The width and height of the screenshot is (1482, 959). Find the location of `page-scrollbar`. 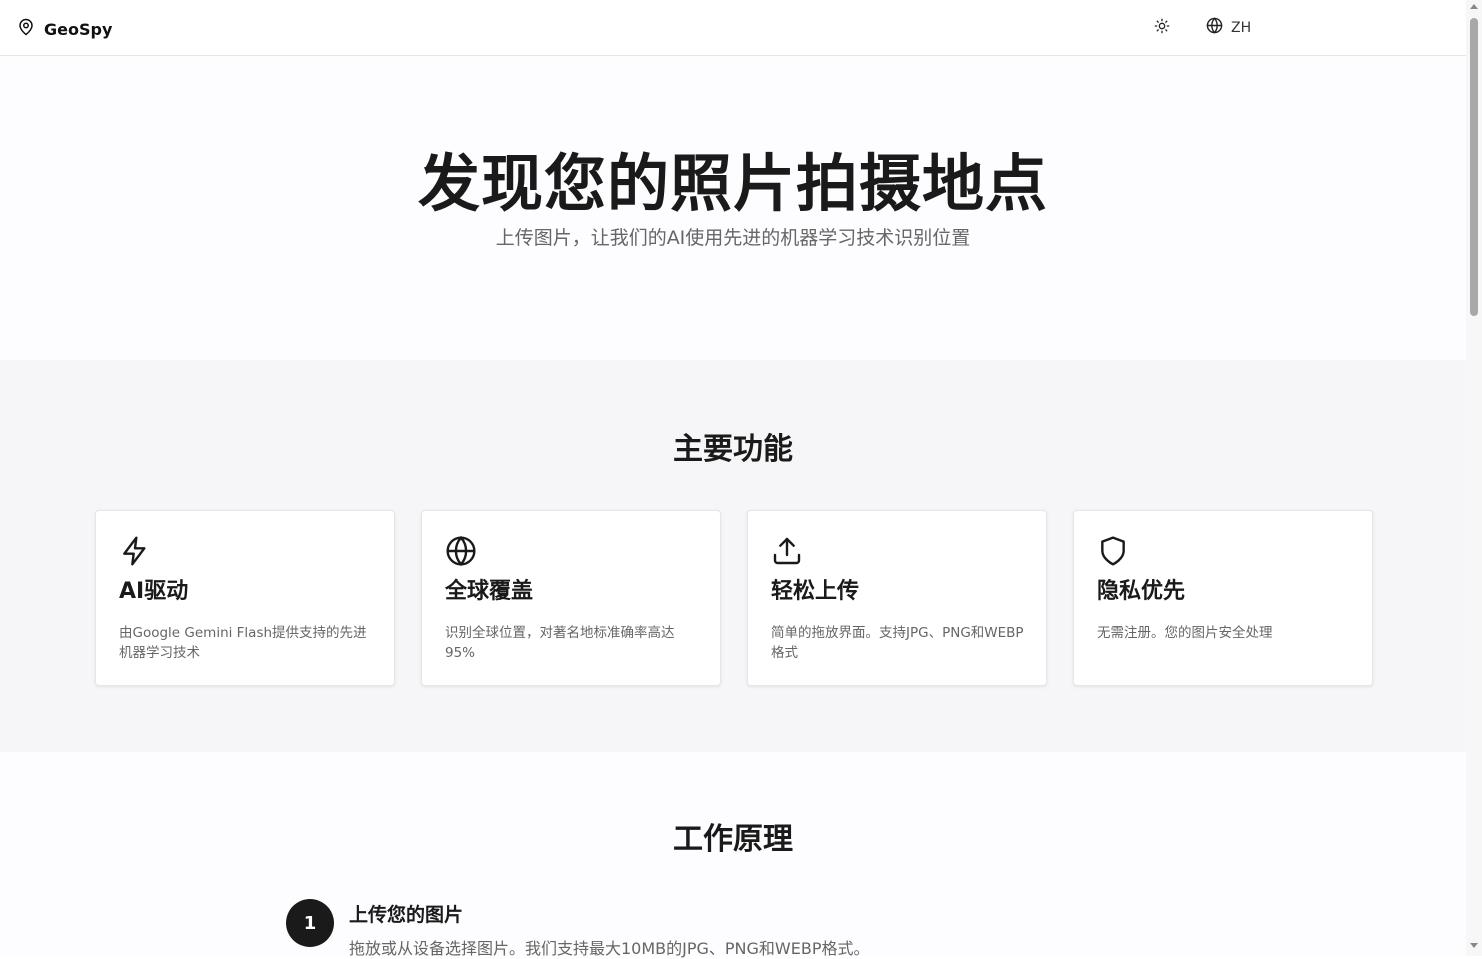

page-scrollbar is located at coordinates (1474, 478).